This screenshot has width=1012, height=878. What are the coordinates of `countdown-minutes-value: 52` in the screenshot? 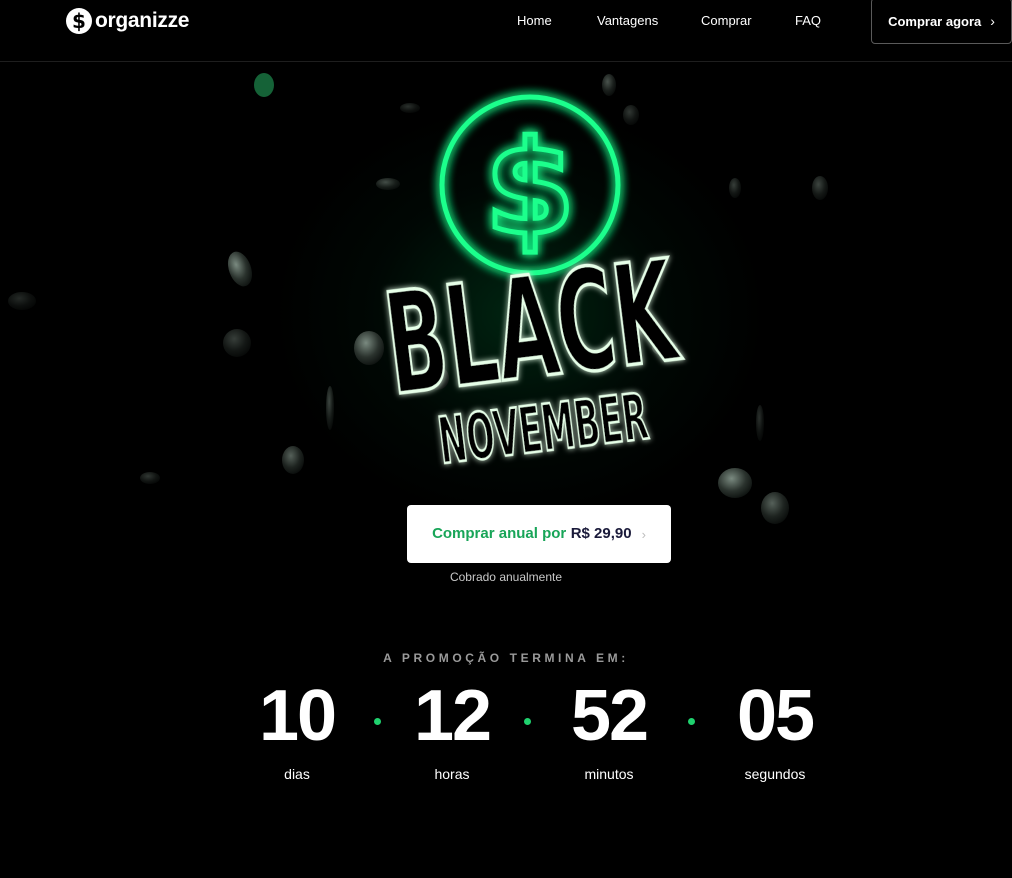 It's located at (609, 716).